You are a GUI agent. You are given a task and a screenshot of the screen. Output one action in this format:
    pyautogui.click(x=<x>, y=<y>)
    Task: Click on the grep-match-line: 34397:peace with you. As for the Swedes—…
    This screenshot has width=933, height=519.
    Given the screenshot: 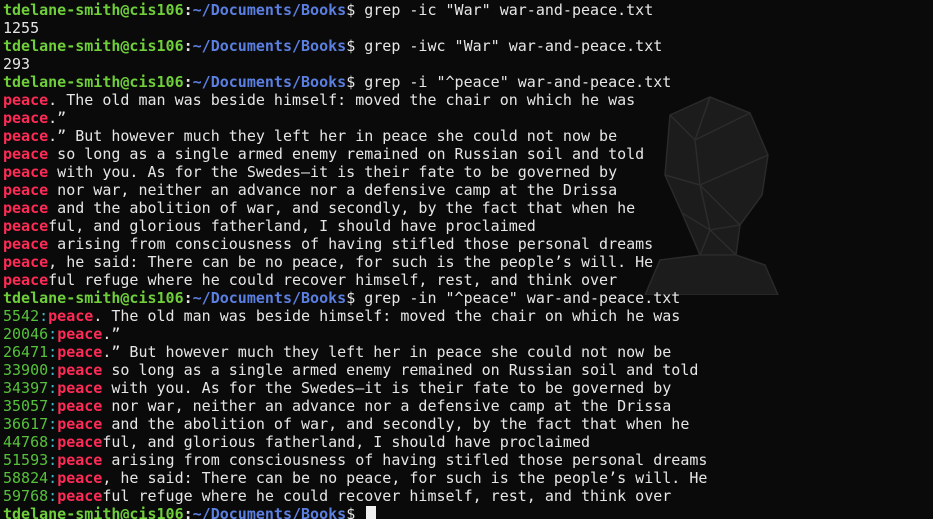 What is the action you would take?
    pyautogui.click(x=468, y=388)
    